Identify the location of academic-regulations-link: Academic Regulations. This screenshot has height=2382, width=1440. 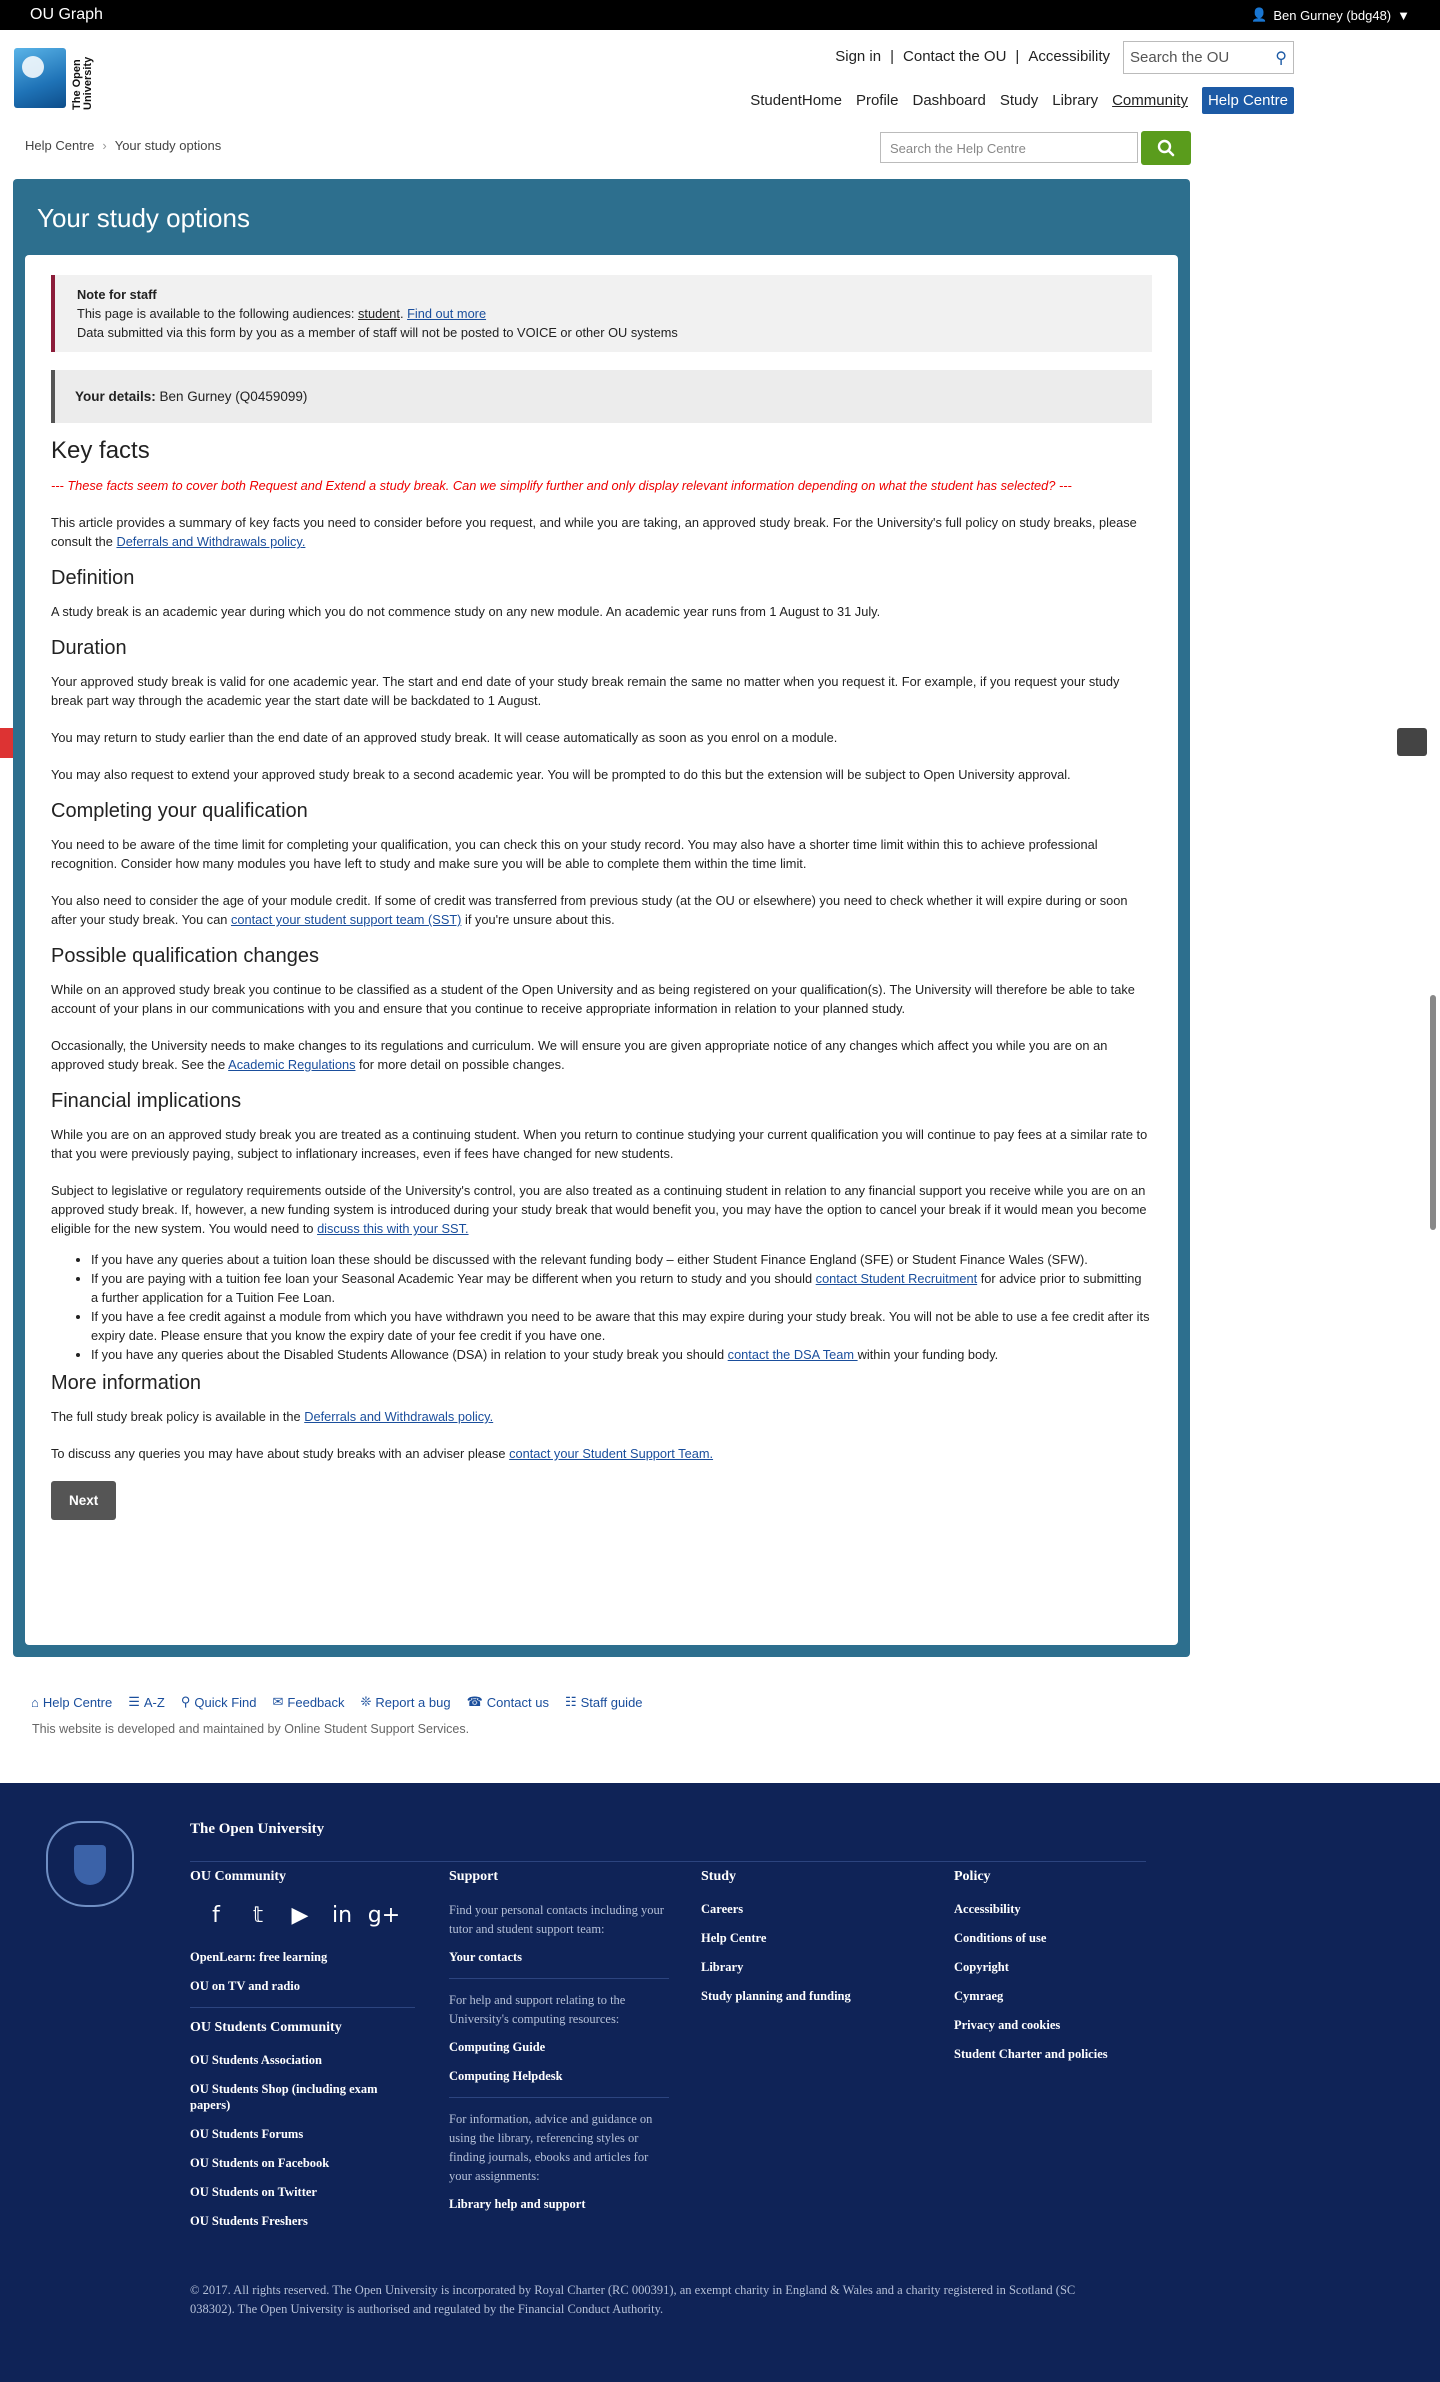
(291, 1064).